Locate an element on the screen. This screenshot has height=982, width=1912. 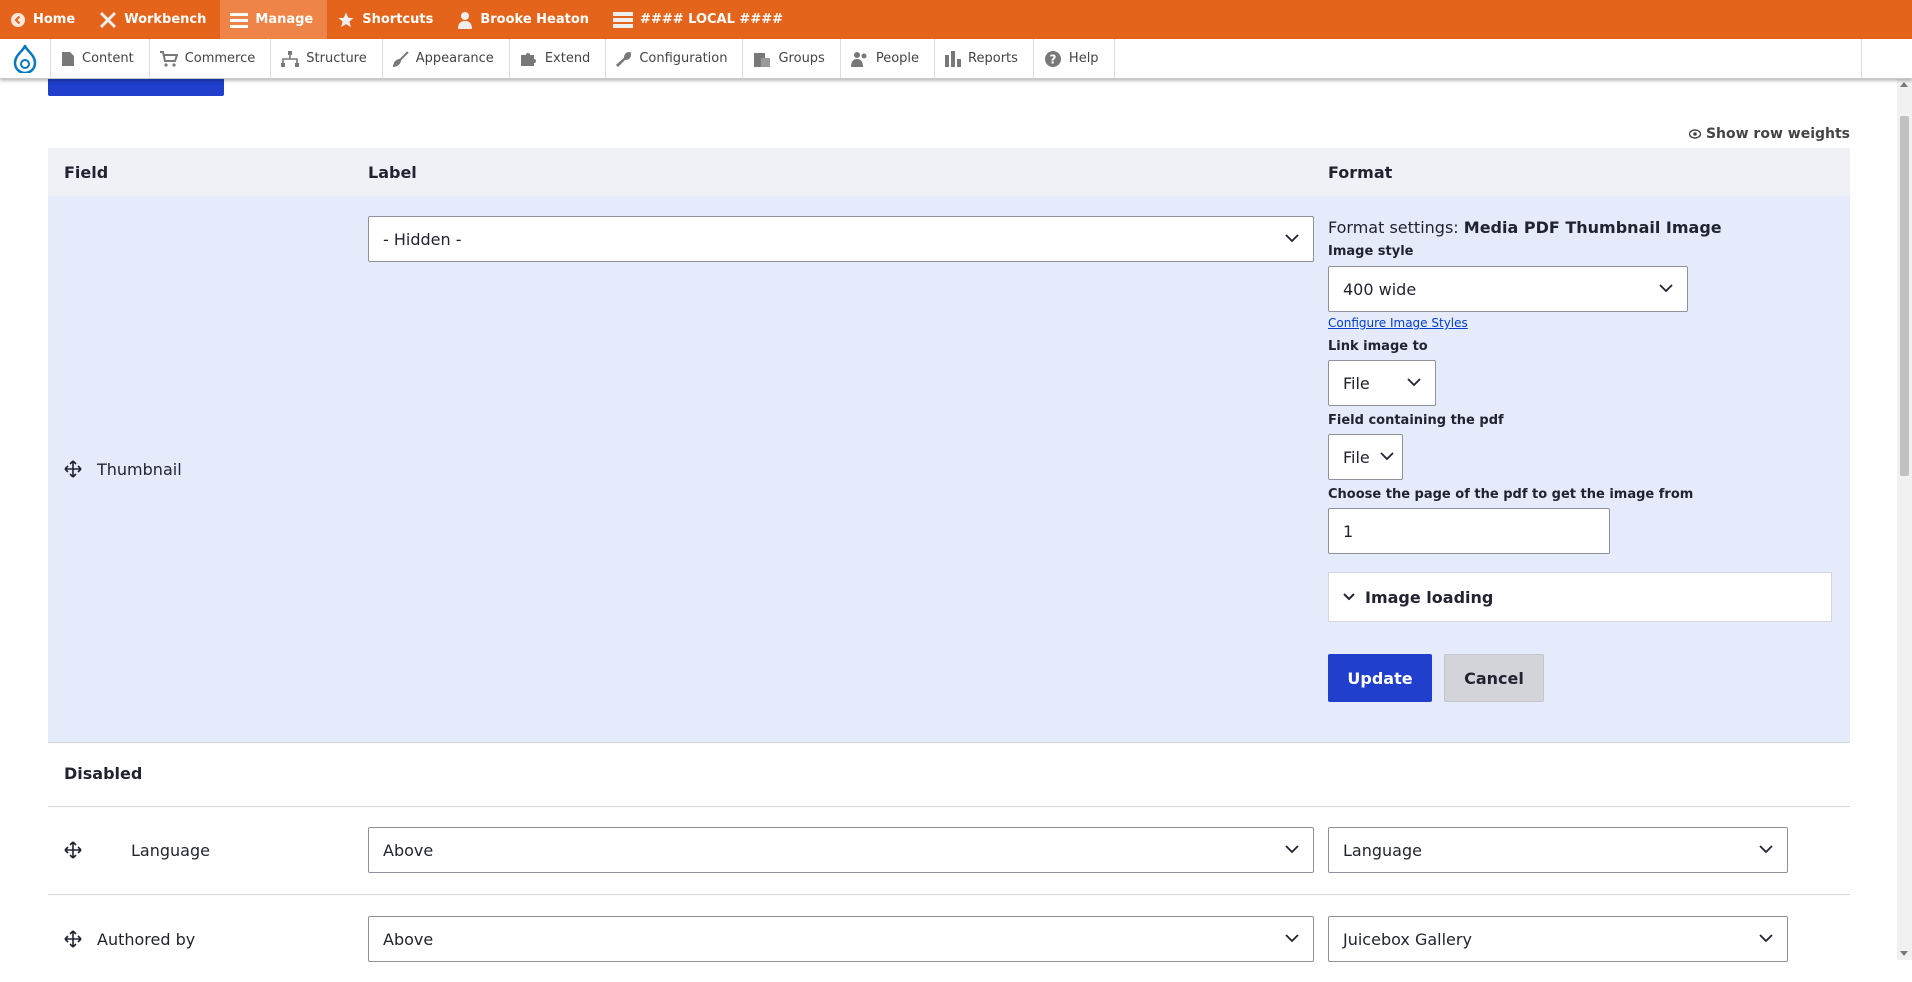
tray-label: People is located at coordinates (897, 58).